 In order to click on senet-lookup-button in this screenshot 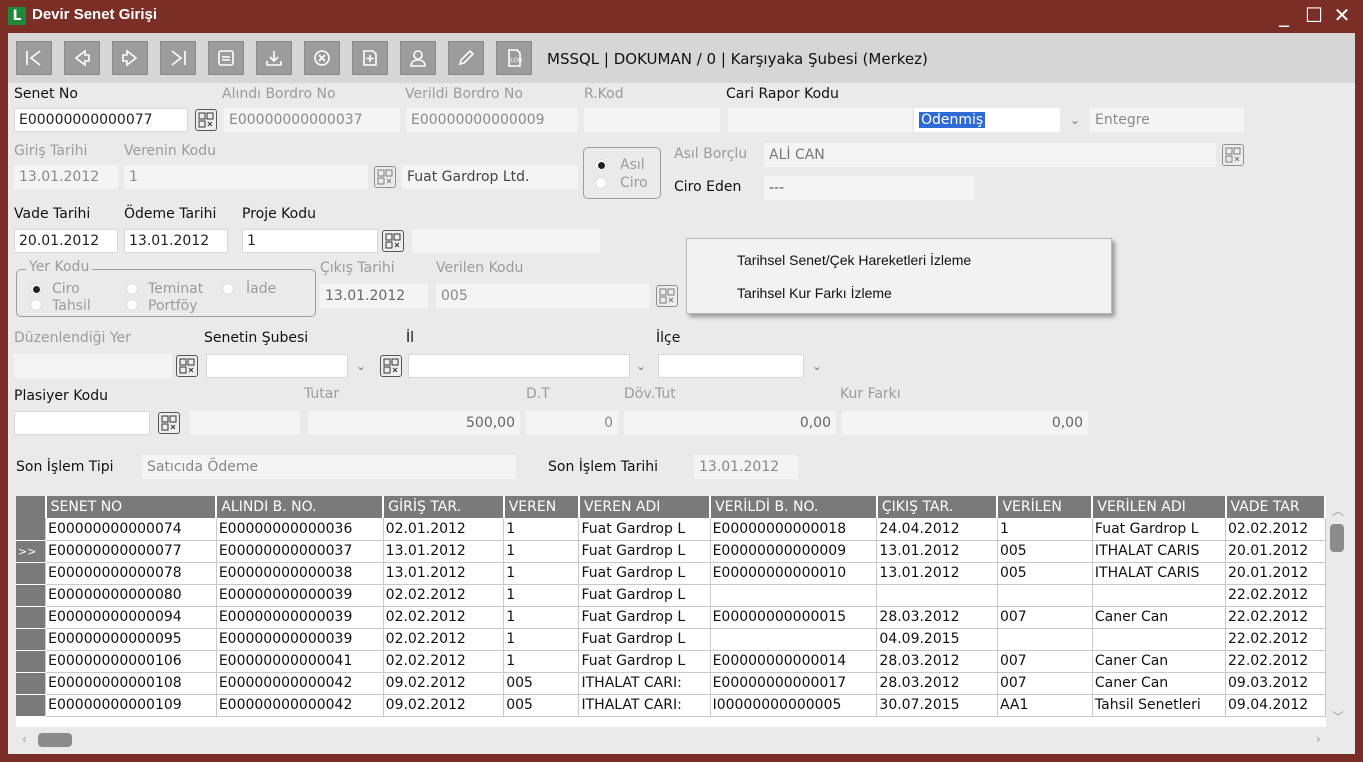, I will do `click(206, 120)`.